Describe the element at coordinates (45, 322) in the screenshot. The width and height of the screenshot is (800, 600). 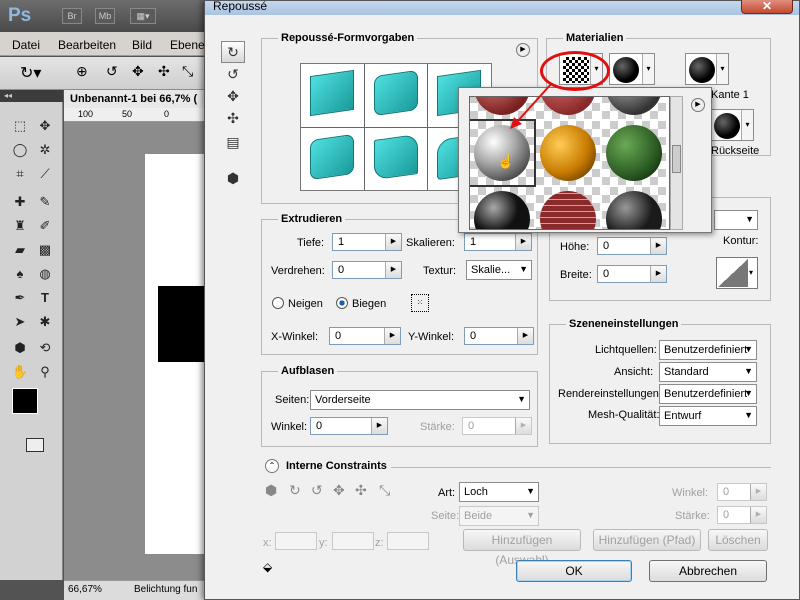
I see `shape-tool-icon: ✱` at that location.